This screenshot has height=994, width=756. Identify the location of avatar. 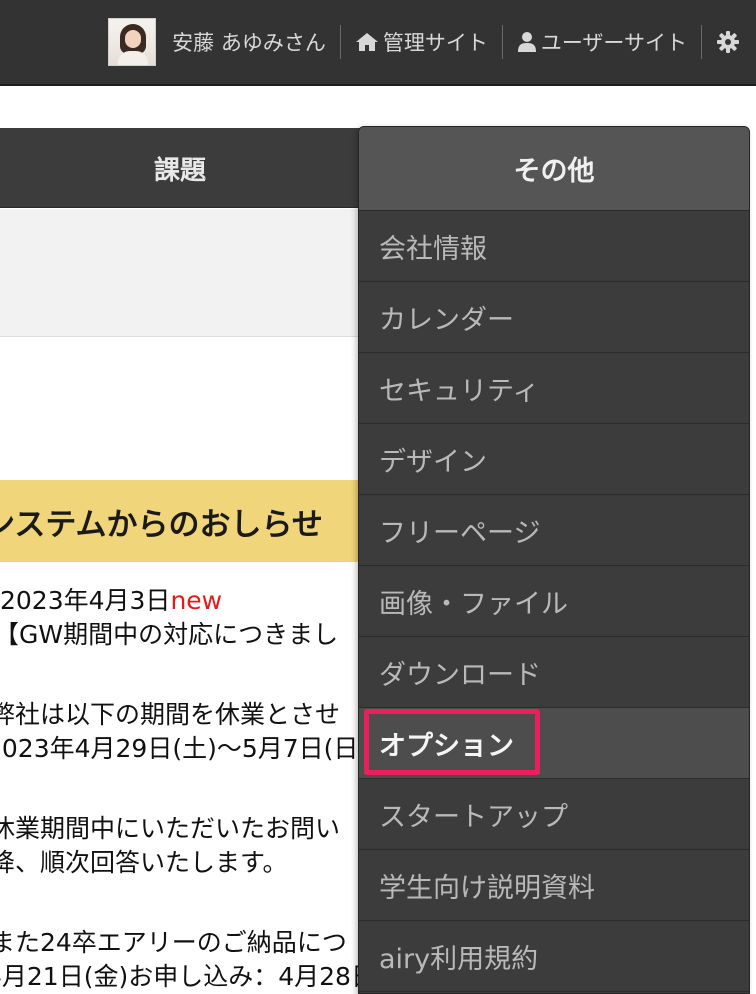
(132, 42).